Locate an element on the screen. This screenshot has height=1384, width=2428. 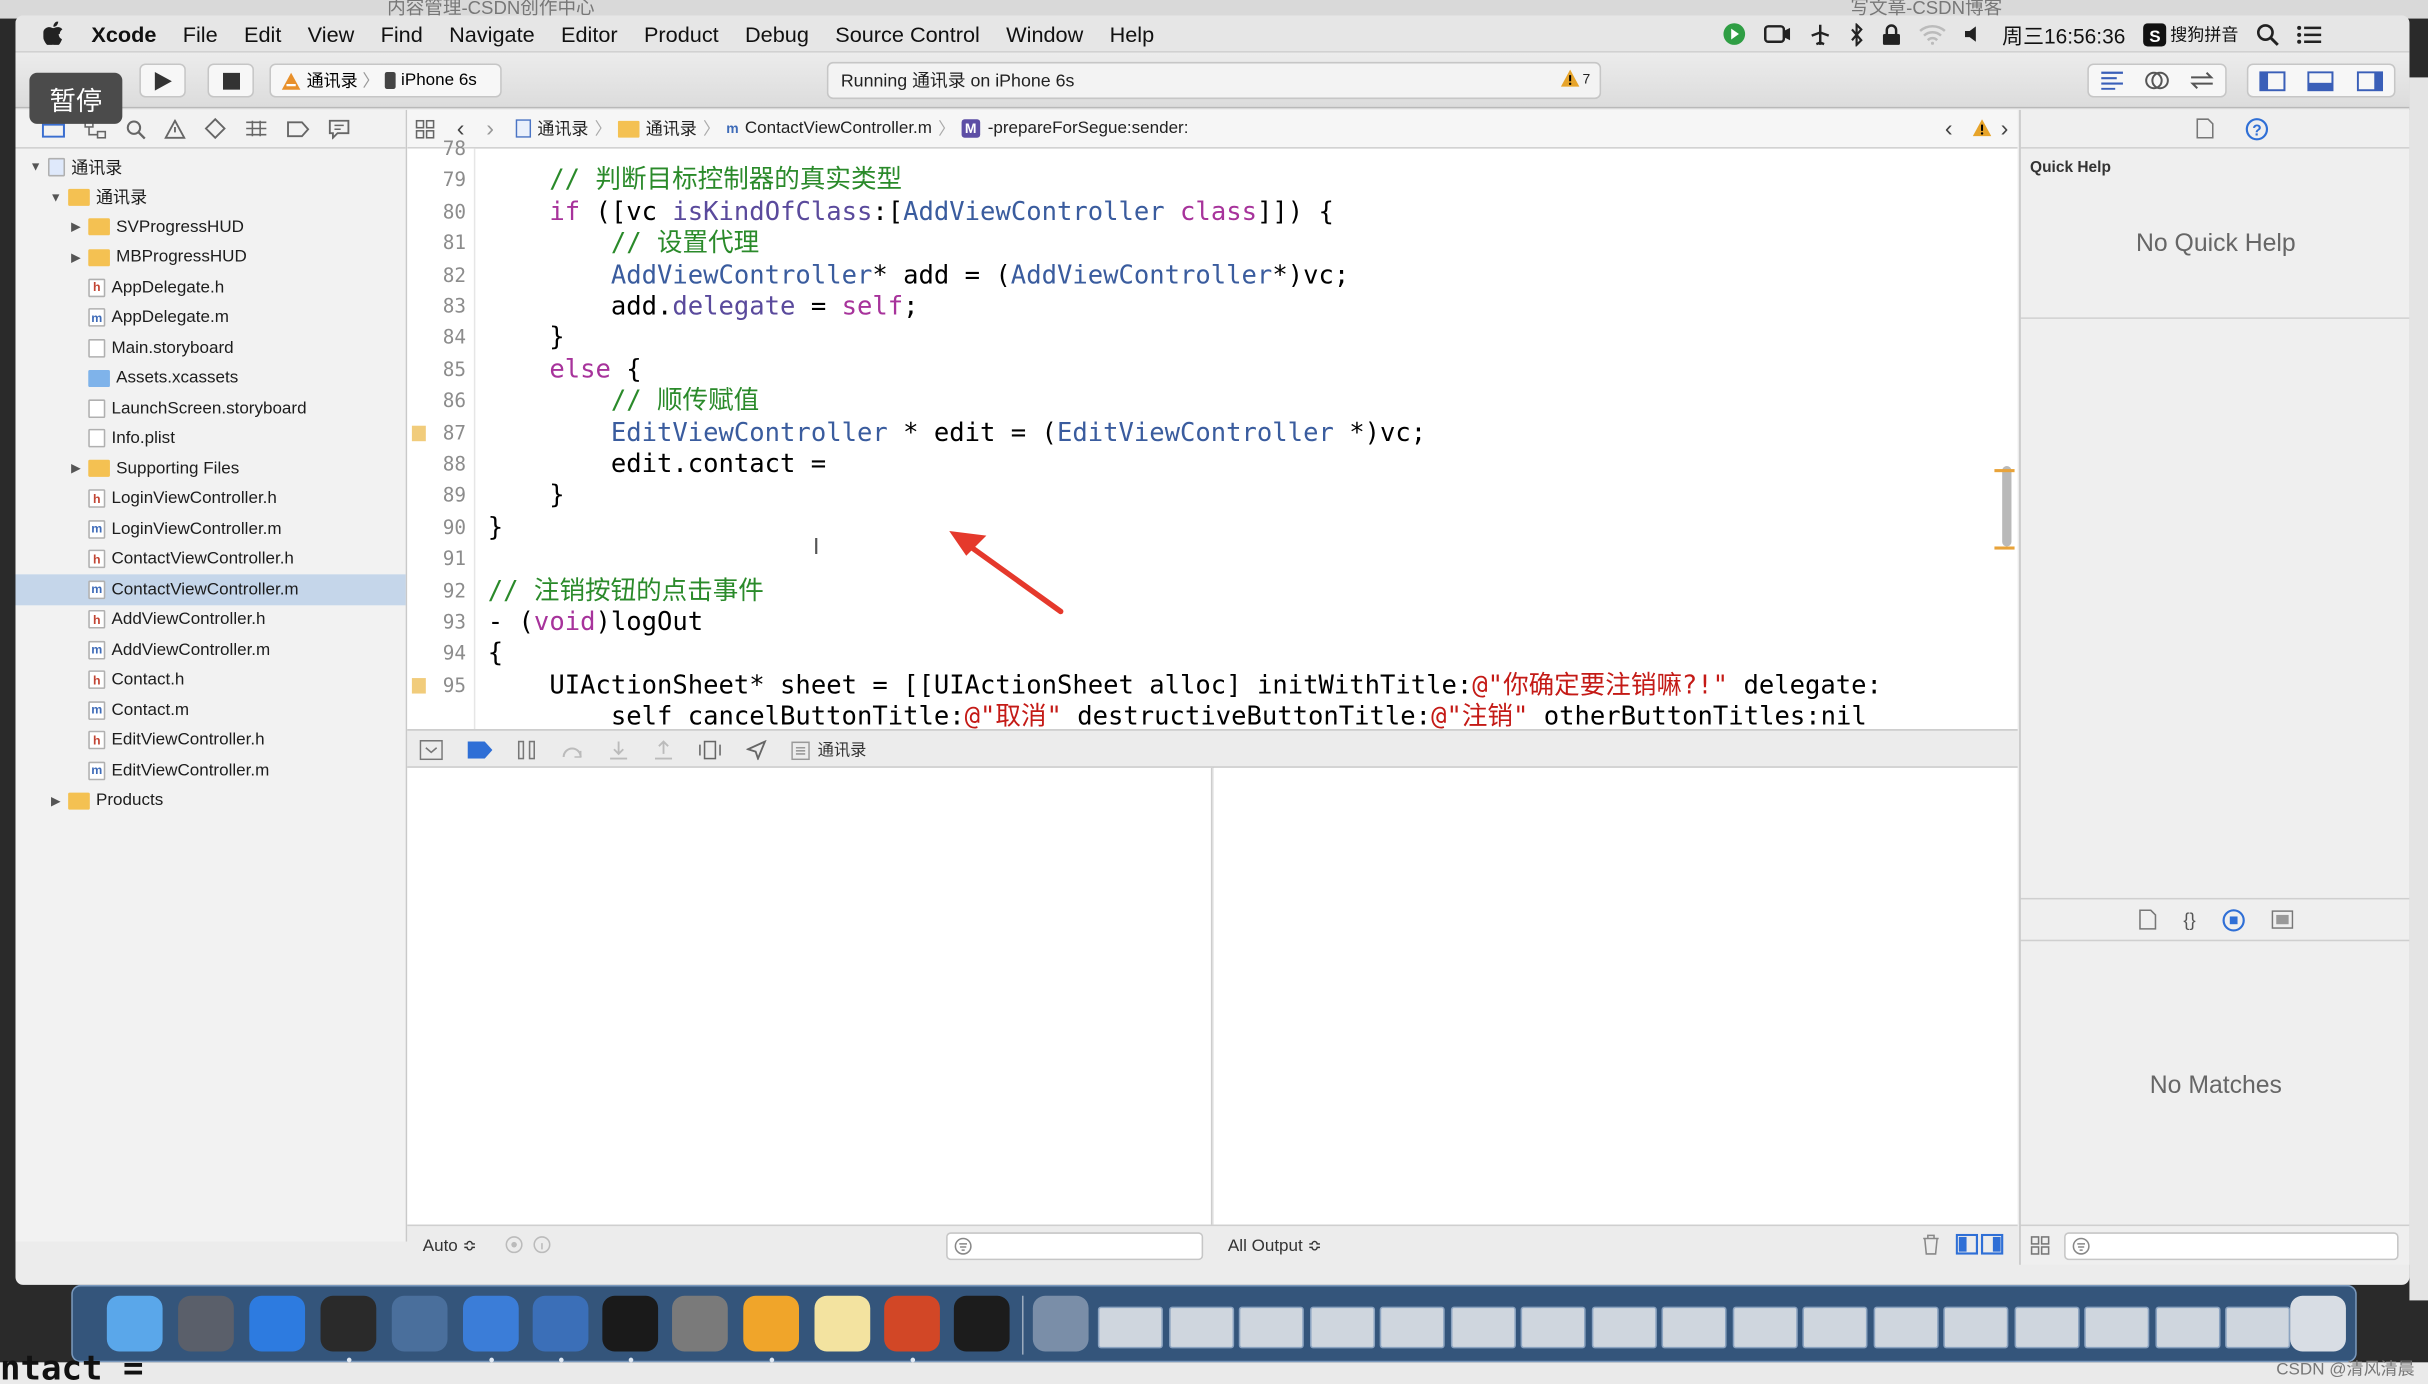
jump-crumb-file: ContactViewController.m is located at coordinates (838, 128).